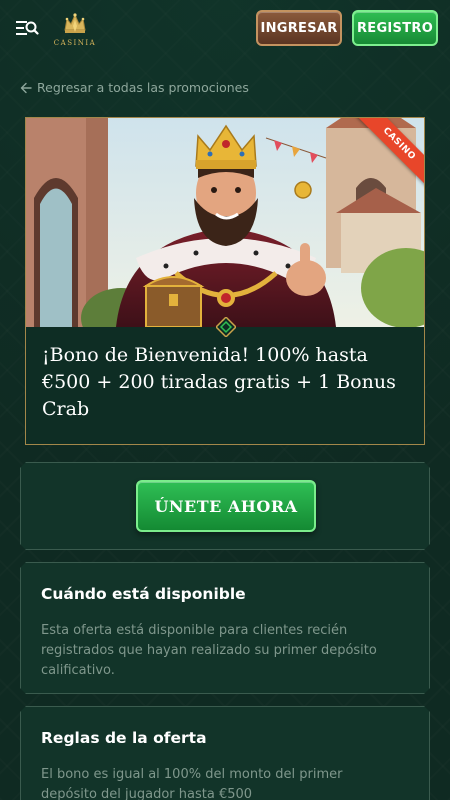 The width and height of the screenshot is (450, 800). What do you see at coordinates (75, 42) in the screenshot?
I see `logo-text: CASINIA` at bounding box center [75, 42].